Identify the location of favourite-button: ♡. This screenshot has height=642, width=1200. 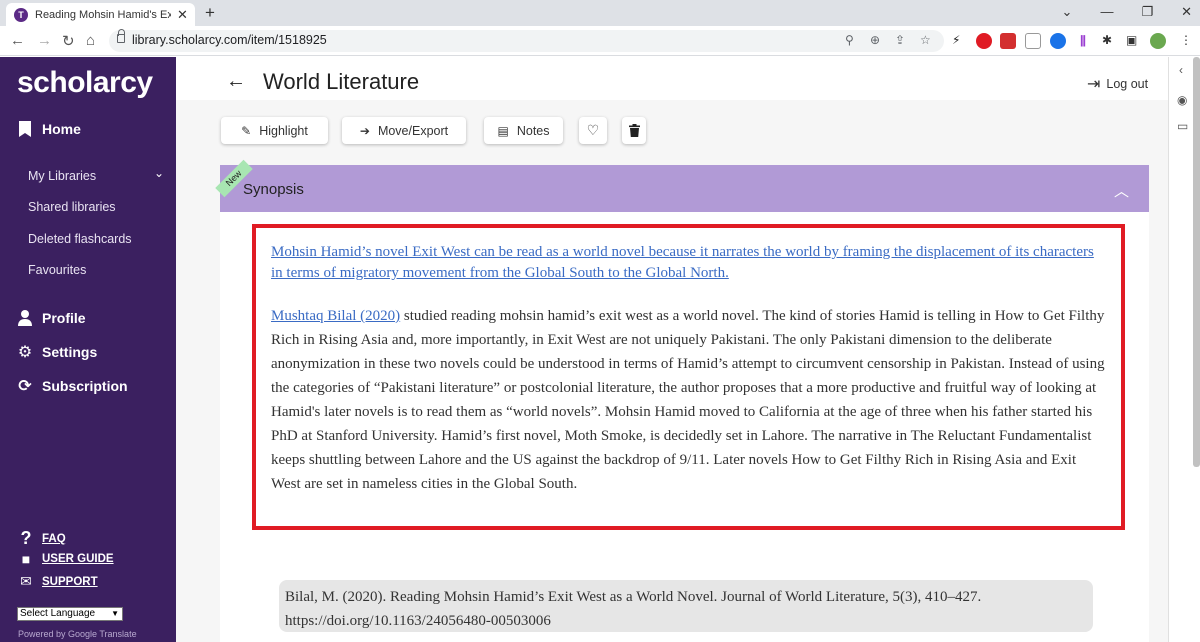
(593, 130).